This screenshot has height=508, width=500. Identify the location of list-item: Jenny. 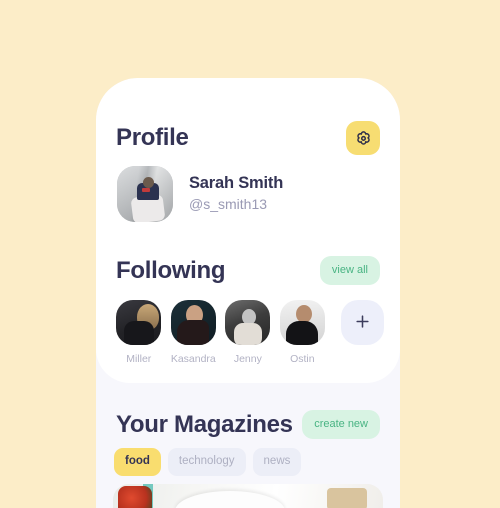
(248, 332).